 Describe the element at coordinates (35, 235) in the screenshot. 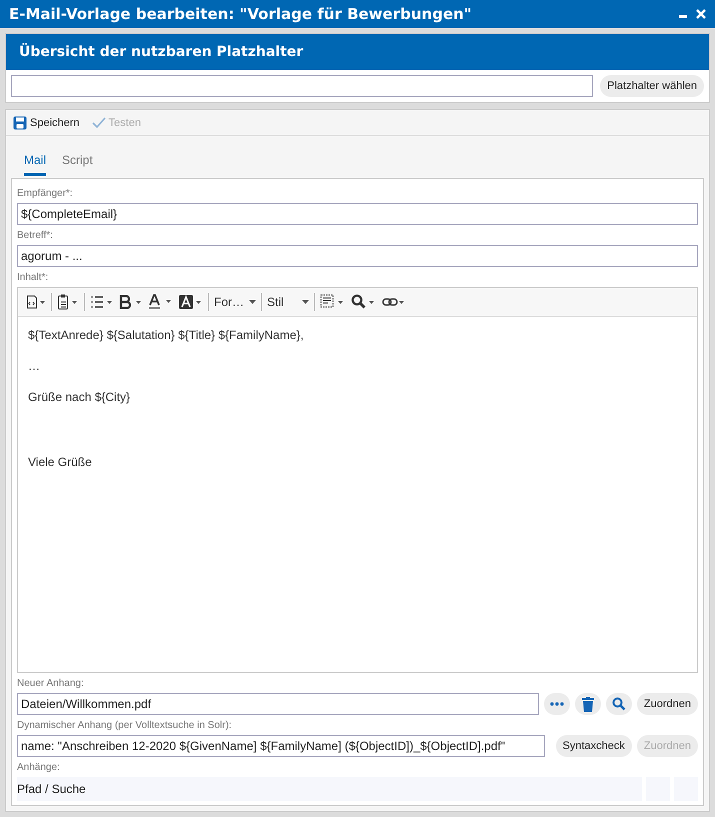

I see `field-label: Betreff*:` at that location.